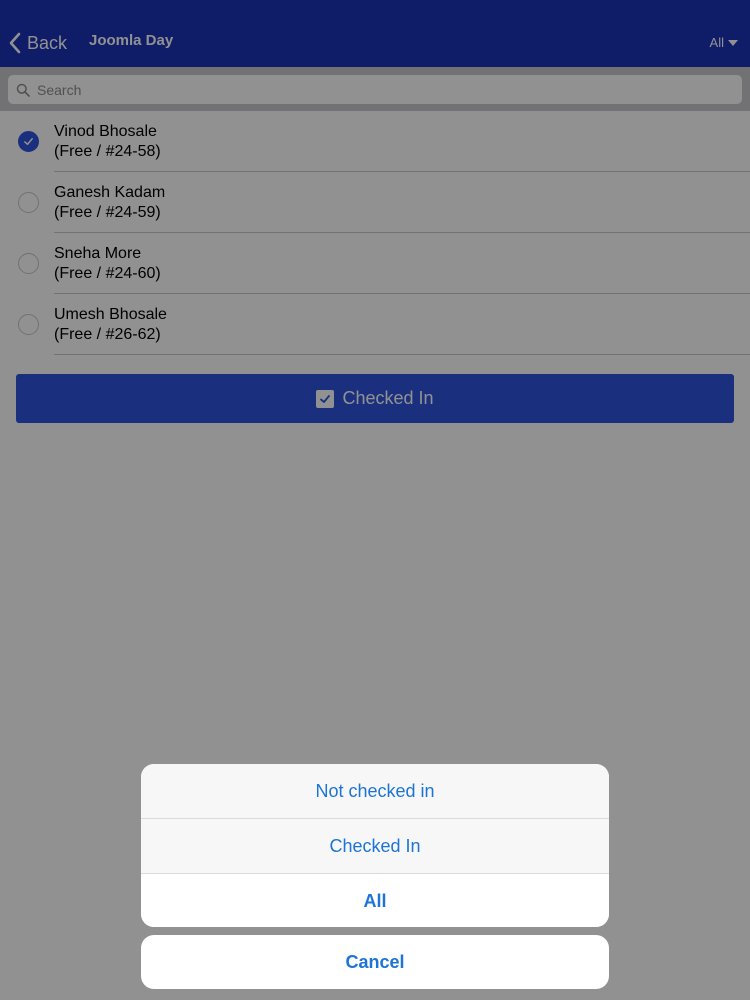  Describe the element at coordinates (375, 791) in the screenshot. I see `option-not-checked-in: Not checked in` at that location.